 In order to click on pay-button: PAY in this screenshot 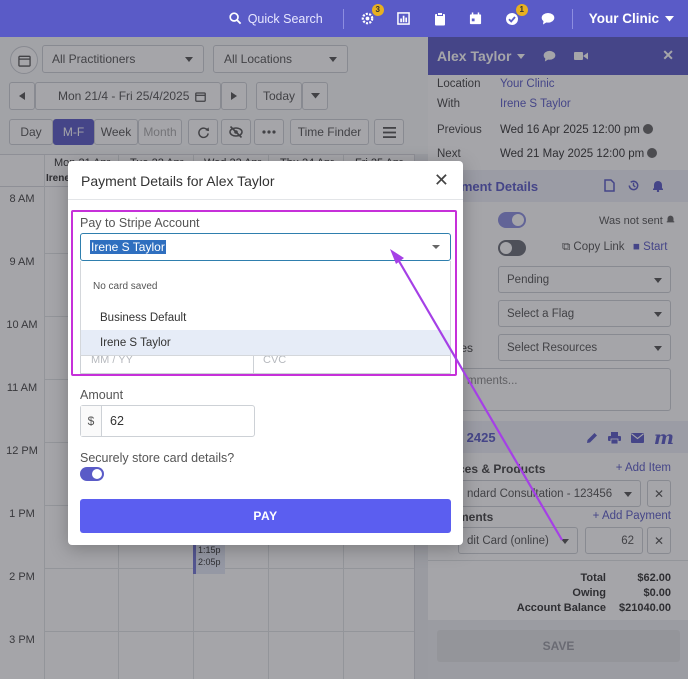, I will do `click(265, 516)`.